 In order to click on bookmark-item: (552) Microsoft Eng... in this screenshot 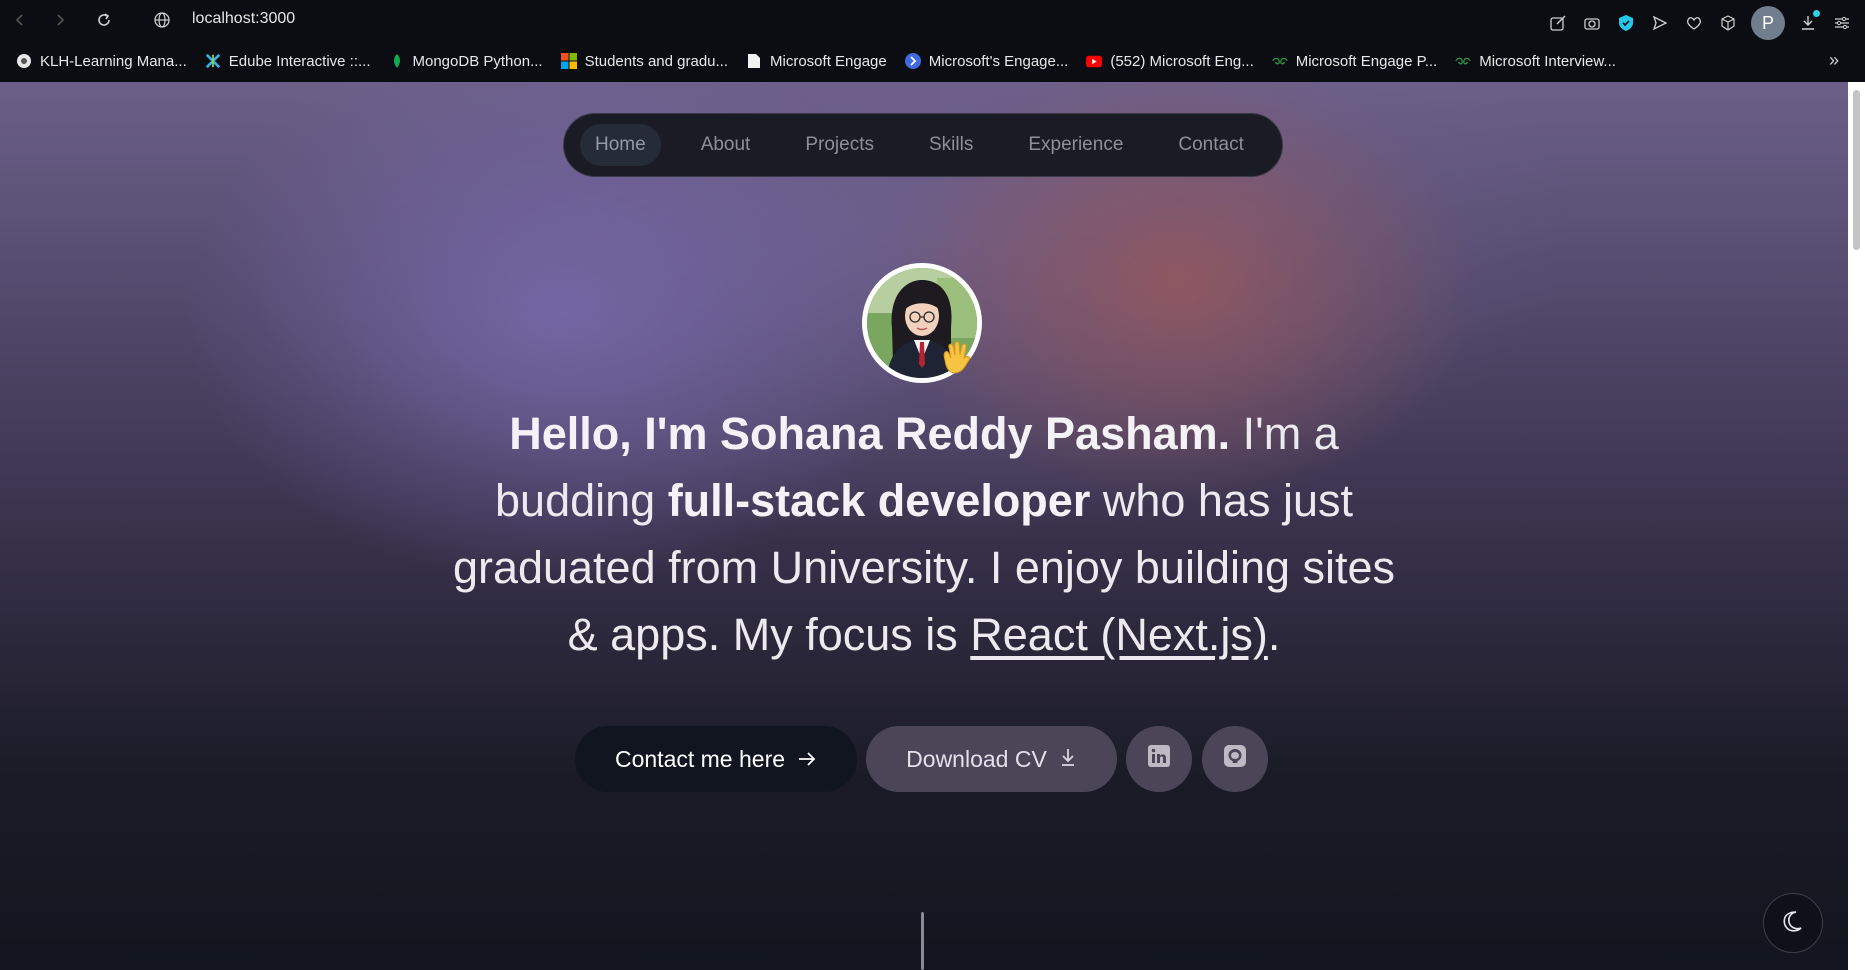, I will do `click(1170, 61)`.